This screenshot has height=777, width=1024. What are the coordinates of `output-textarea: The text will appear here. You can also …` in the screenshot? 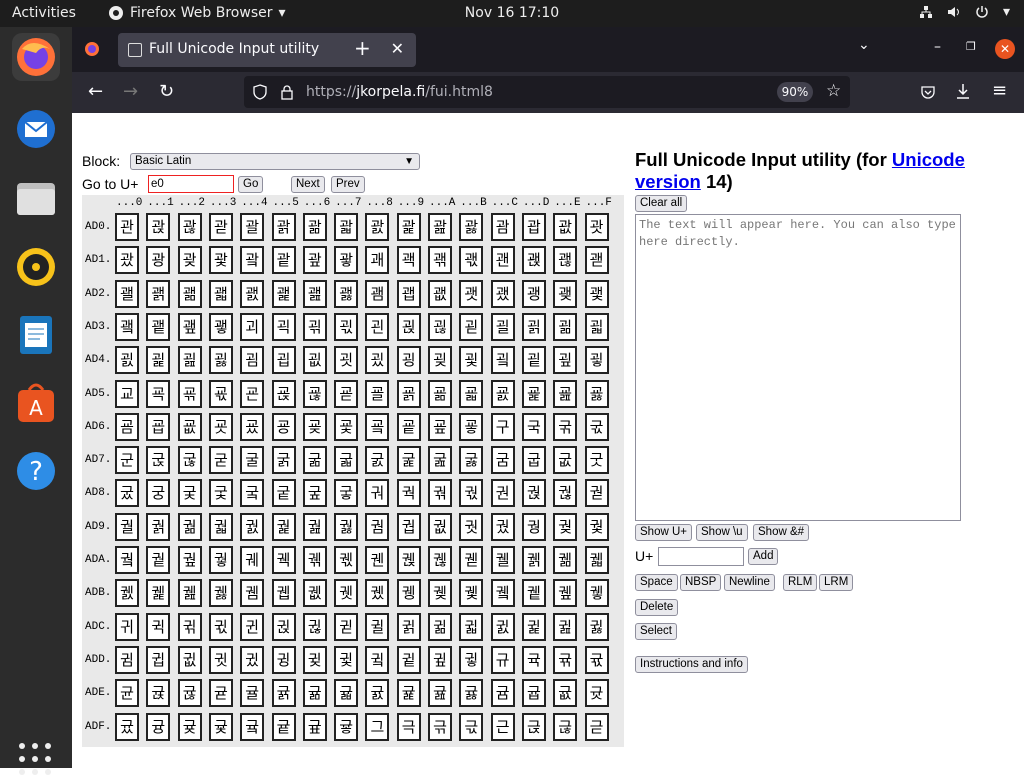 It's located at (798, 367).